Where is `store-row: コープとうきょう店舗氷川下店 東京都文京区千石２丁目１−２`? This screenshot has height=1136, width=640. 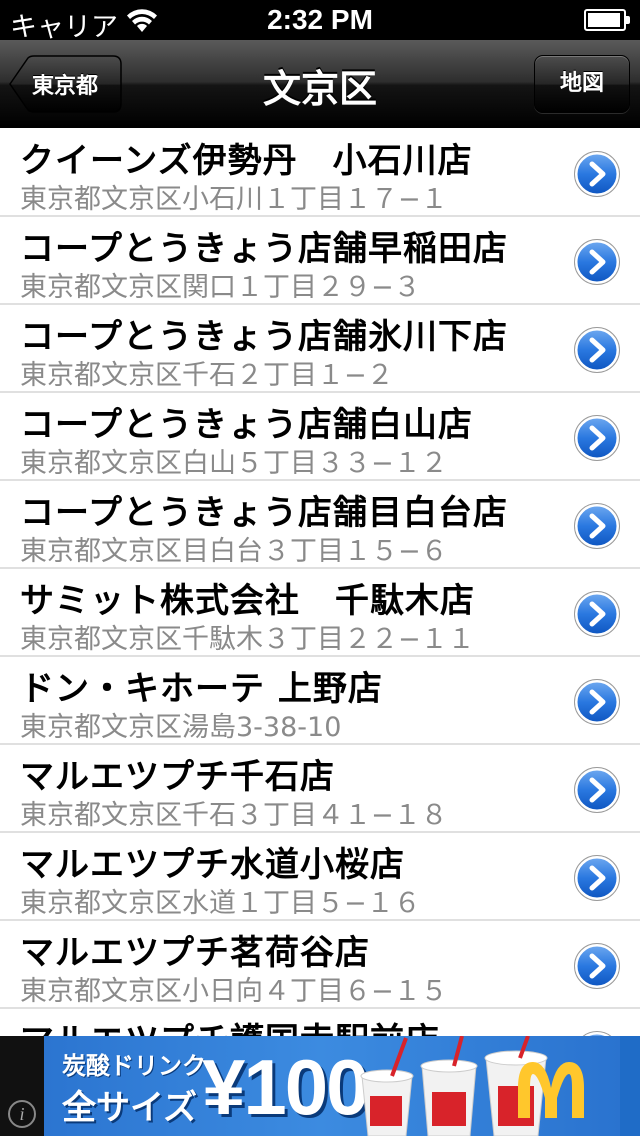
store-row: コープとうきょう店舗氷川下店 東京都文京区千石２丁目１−２ is located at coordinates (320, 349).